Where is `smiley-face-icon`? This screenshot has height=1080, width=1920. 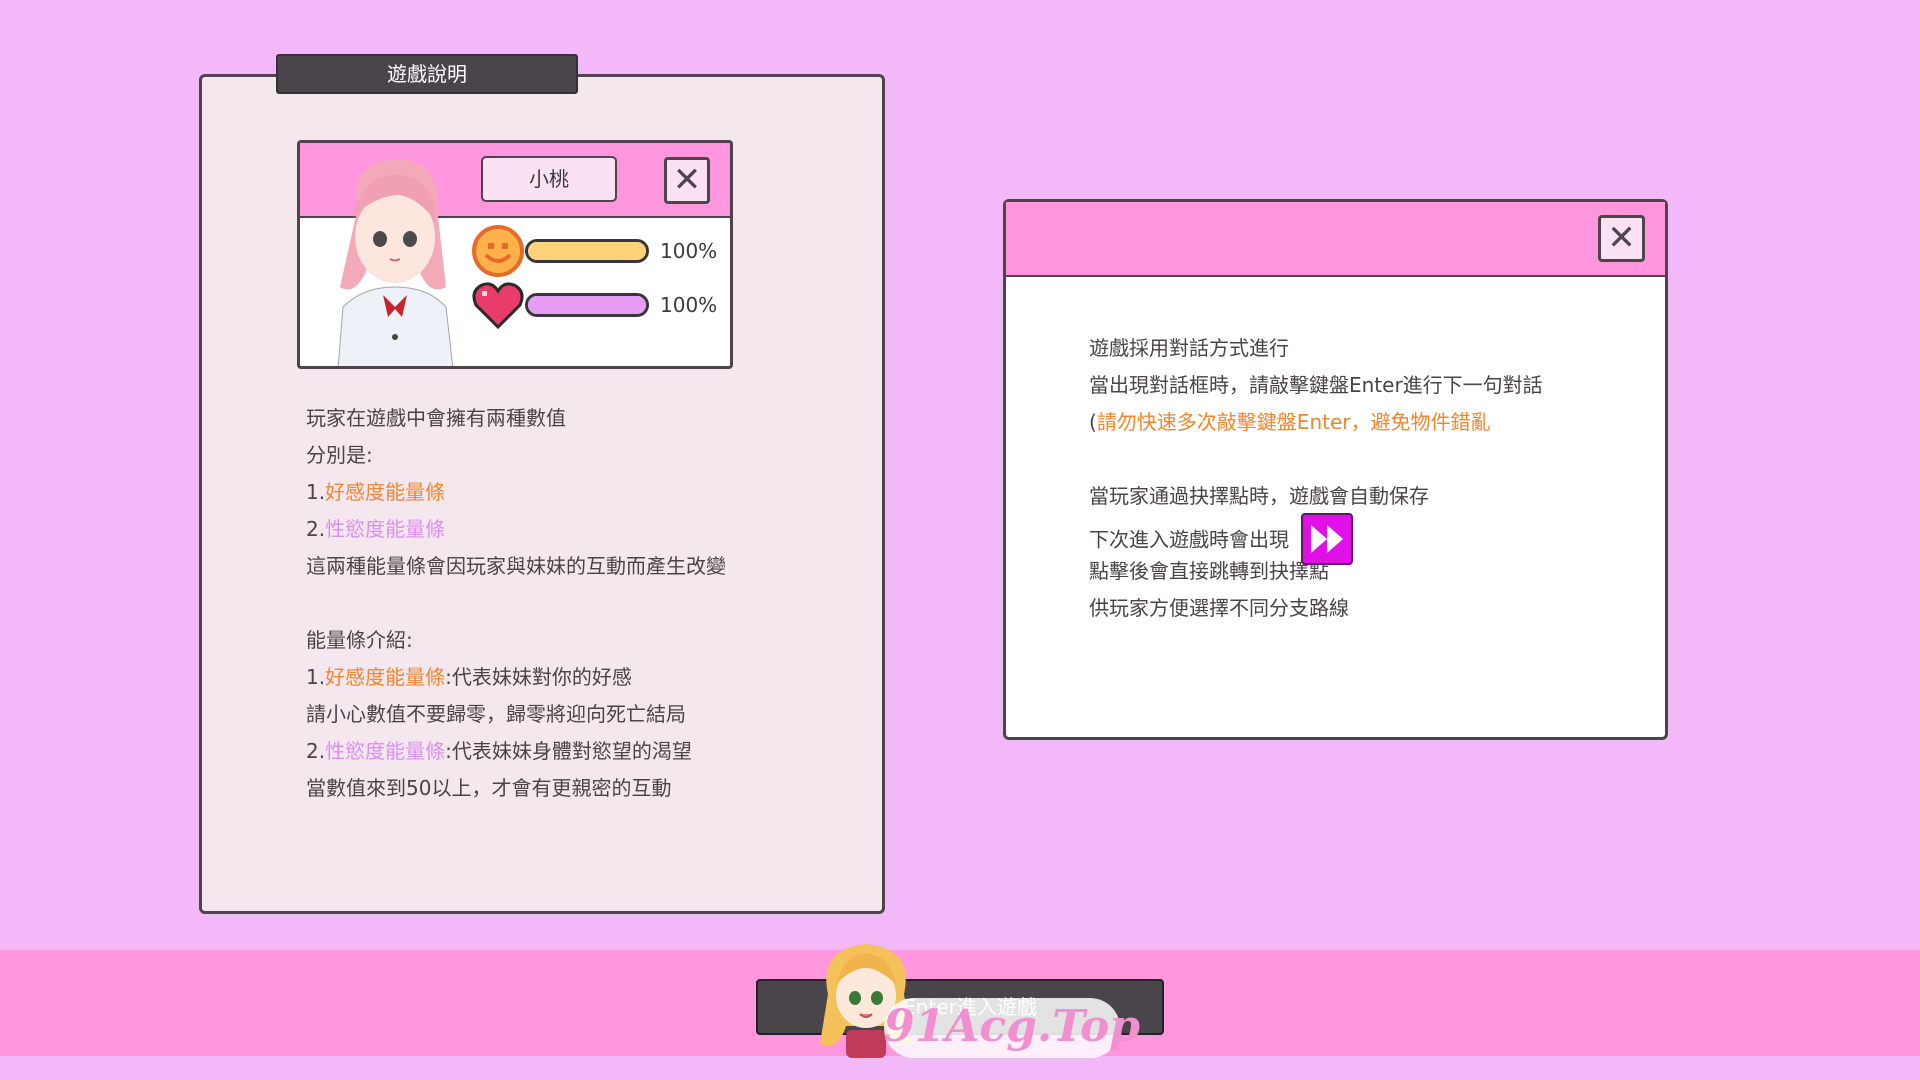
smiley-face-icon is located at coordinates (498, 251).